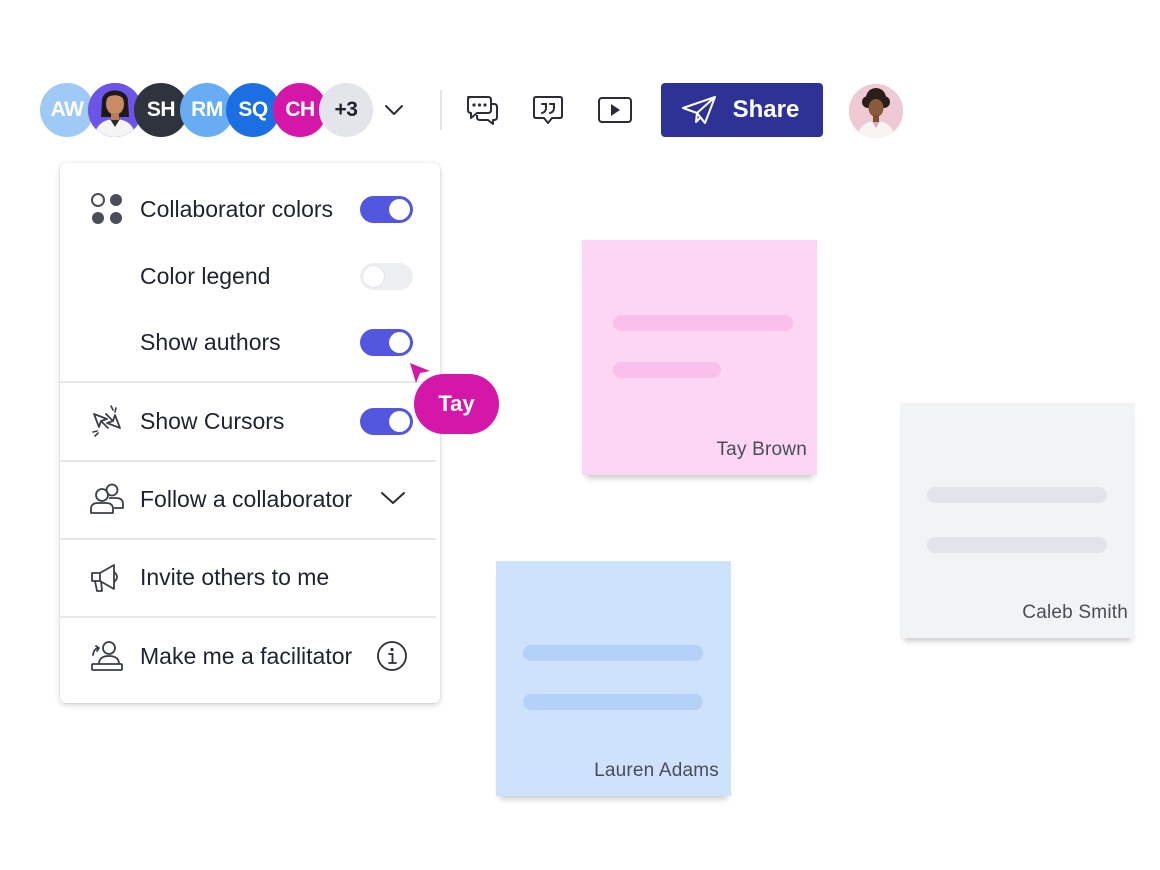 This screenshot has height=870, width=1160. I want to click on cursor-name-label: Tay, so click(456, 403).